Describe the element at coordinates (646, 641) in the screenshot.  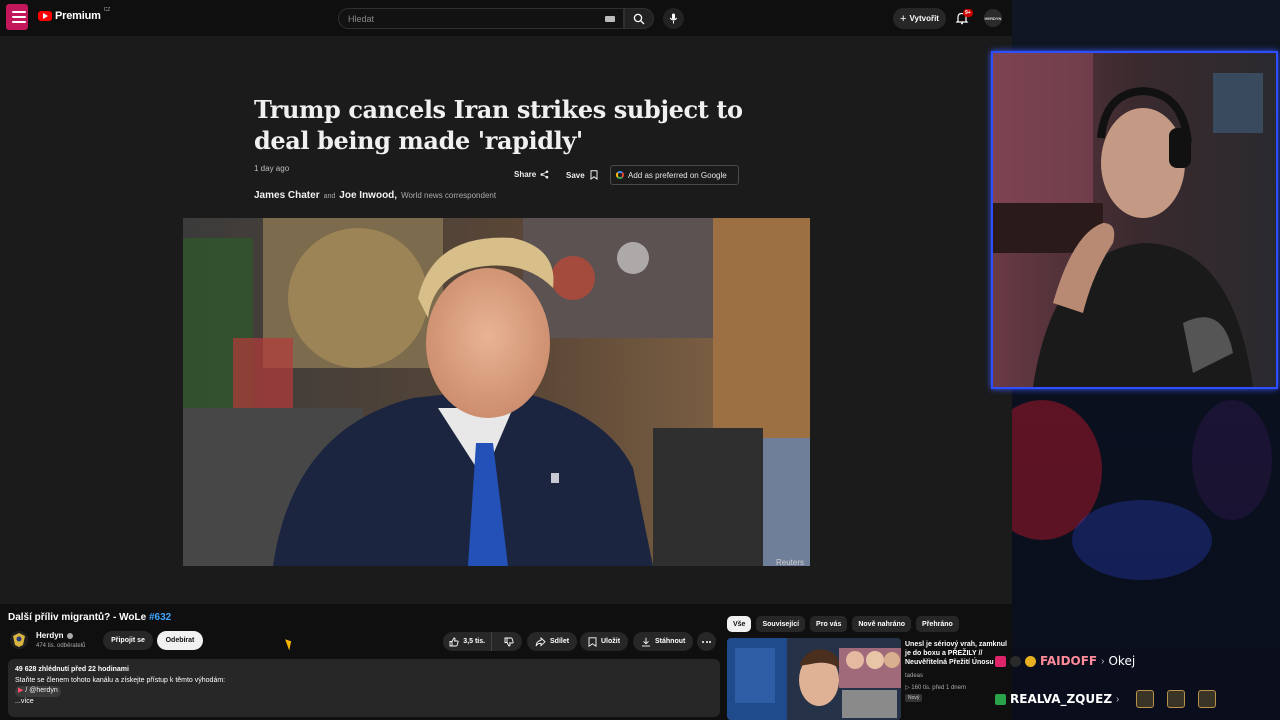
I see `download-icon` at that location.